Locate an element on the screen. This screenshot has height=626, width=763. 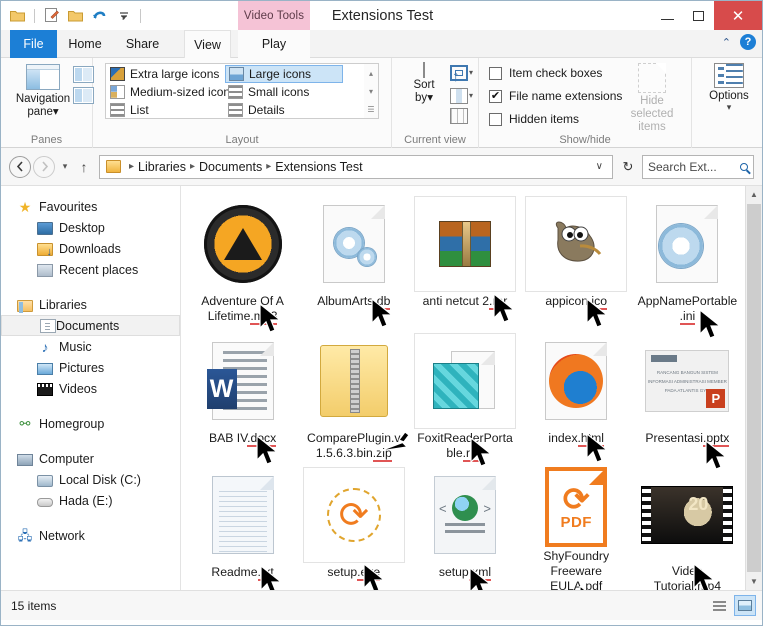
layout-scroll-up-icon: ▴ is located at coordinates (371, 73).